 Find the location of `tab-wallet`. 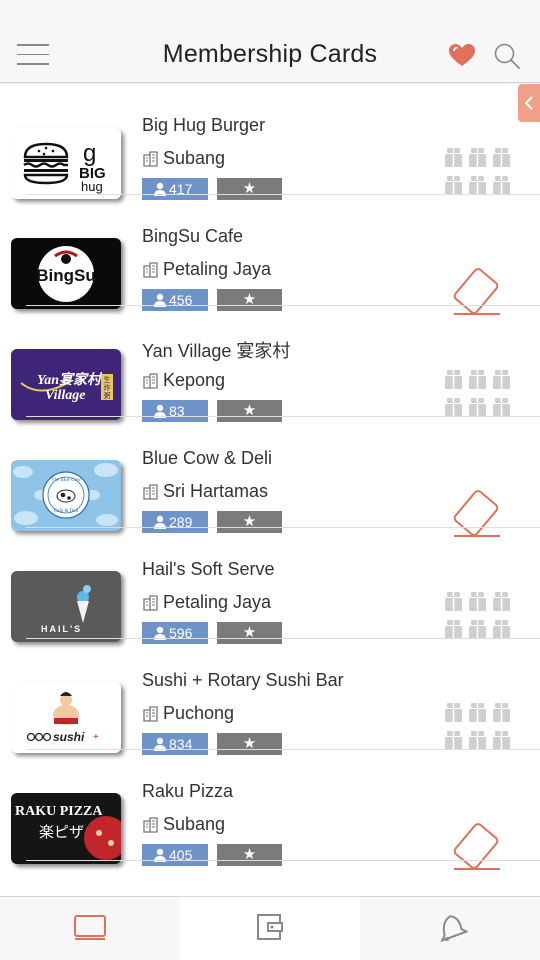

tab-wallet is located at coordinates (270, 928).